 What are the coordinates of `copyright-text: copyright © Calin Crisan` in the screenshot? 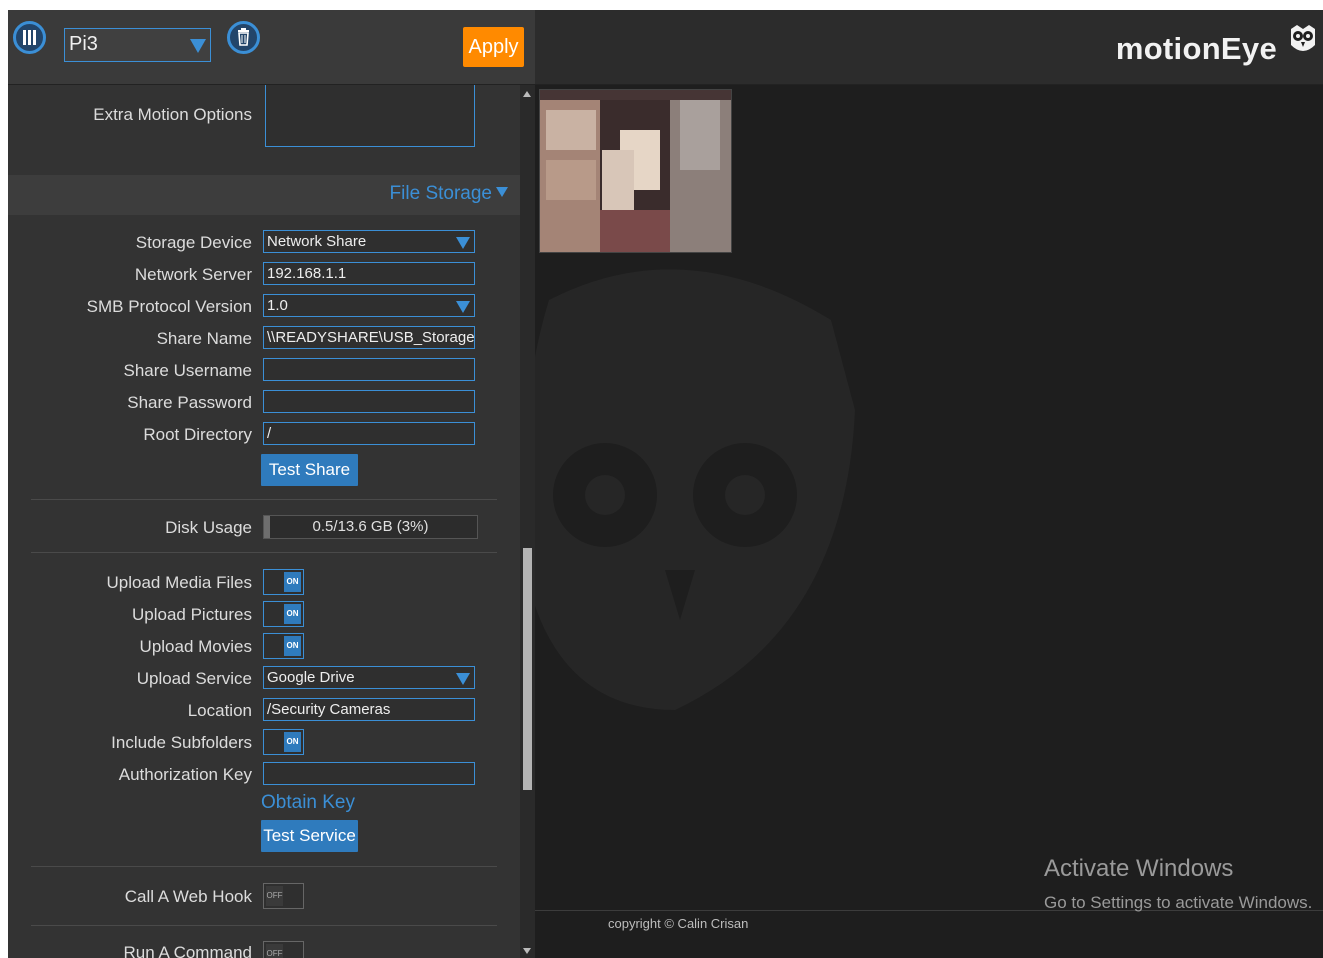 It's located at (678, 923).